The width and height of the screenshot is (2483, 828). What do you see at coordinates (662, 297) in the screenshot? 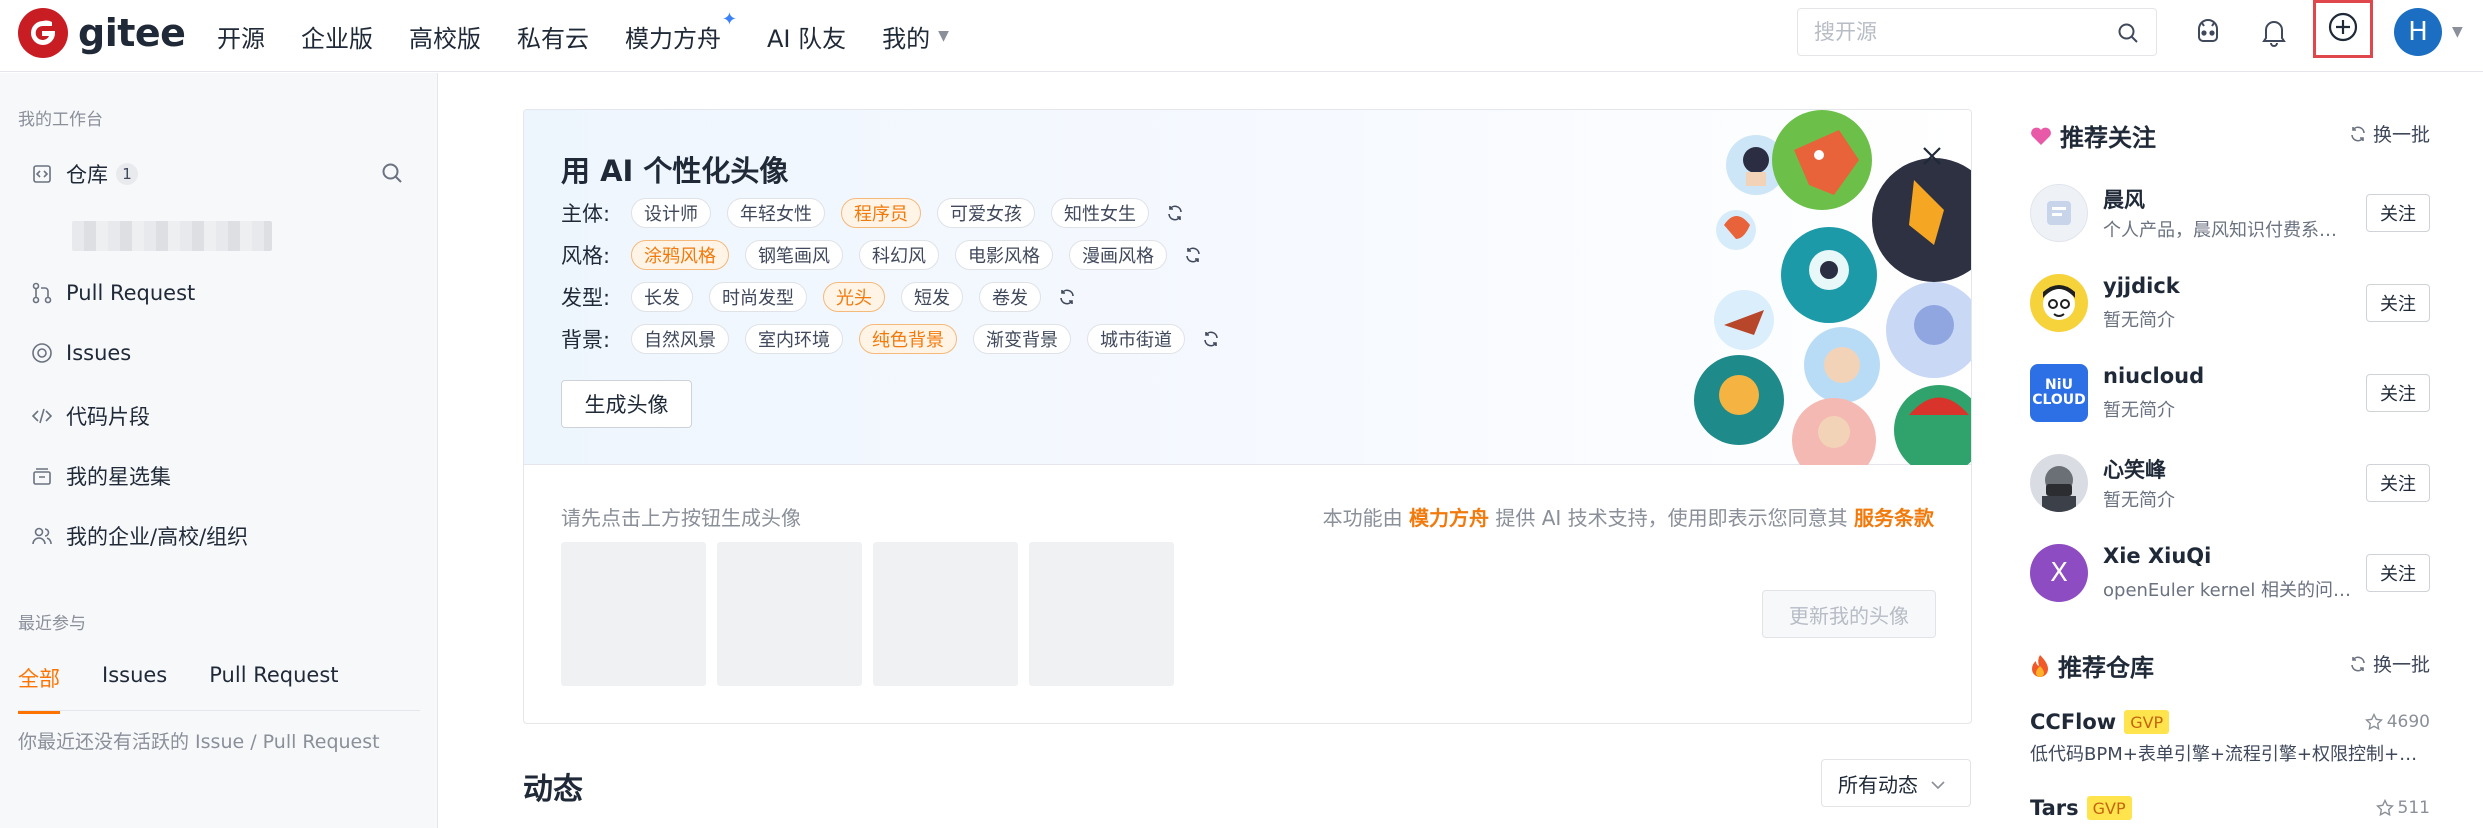
I see `chip-option: 长发` at bounding box center [662, 297].